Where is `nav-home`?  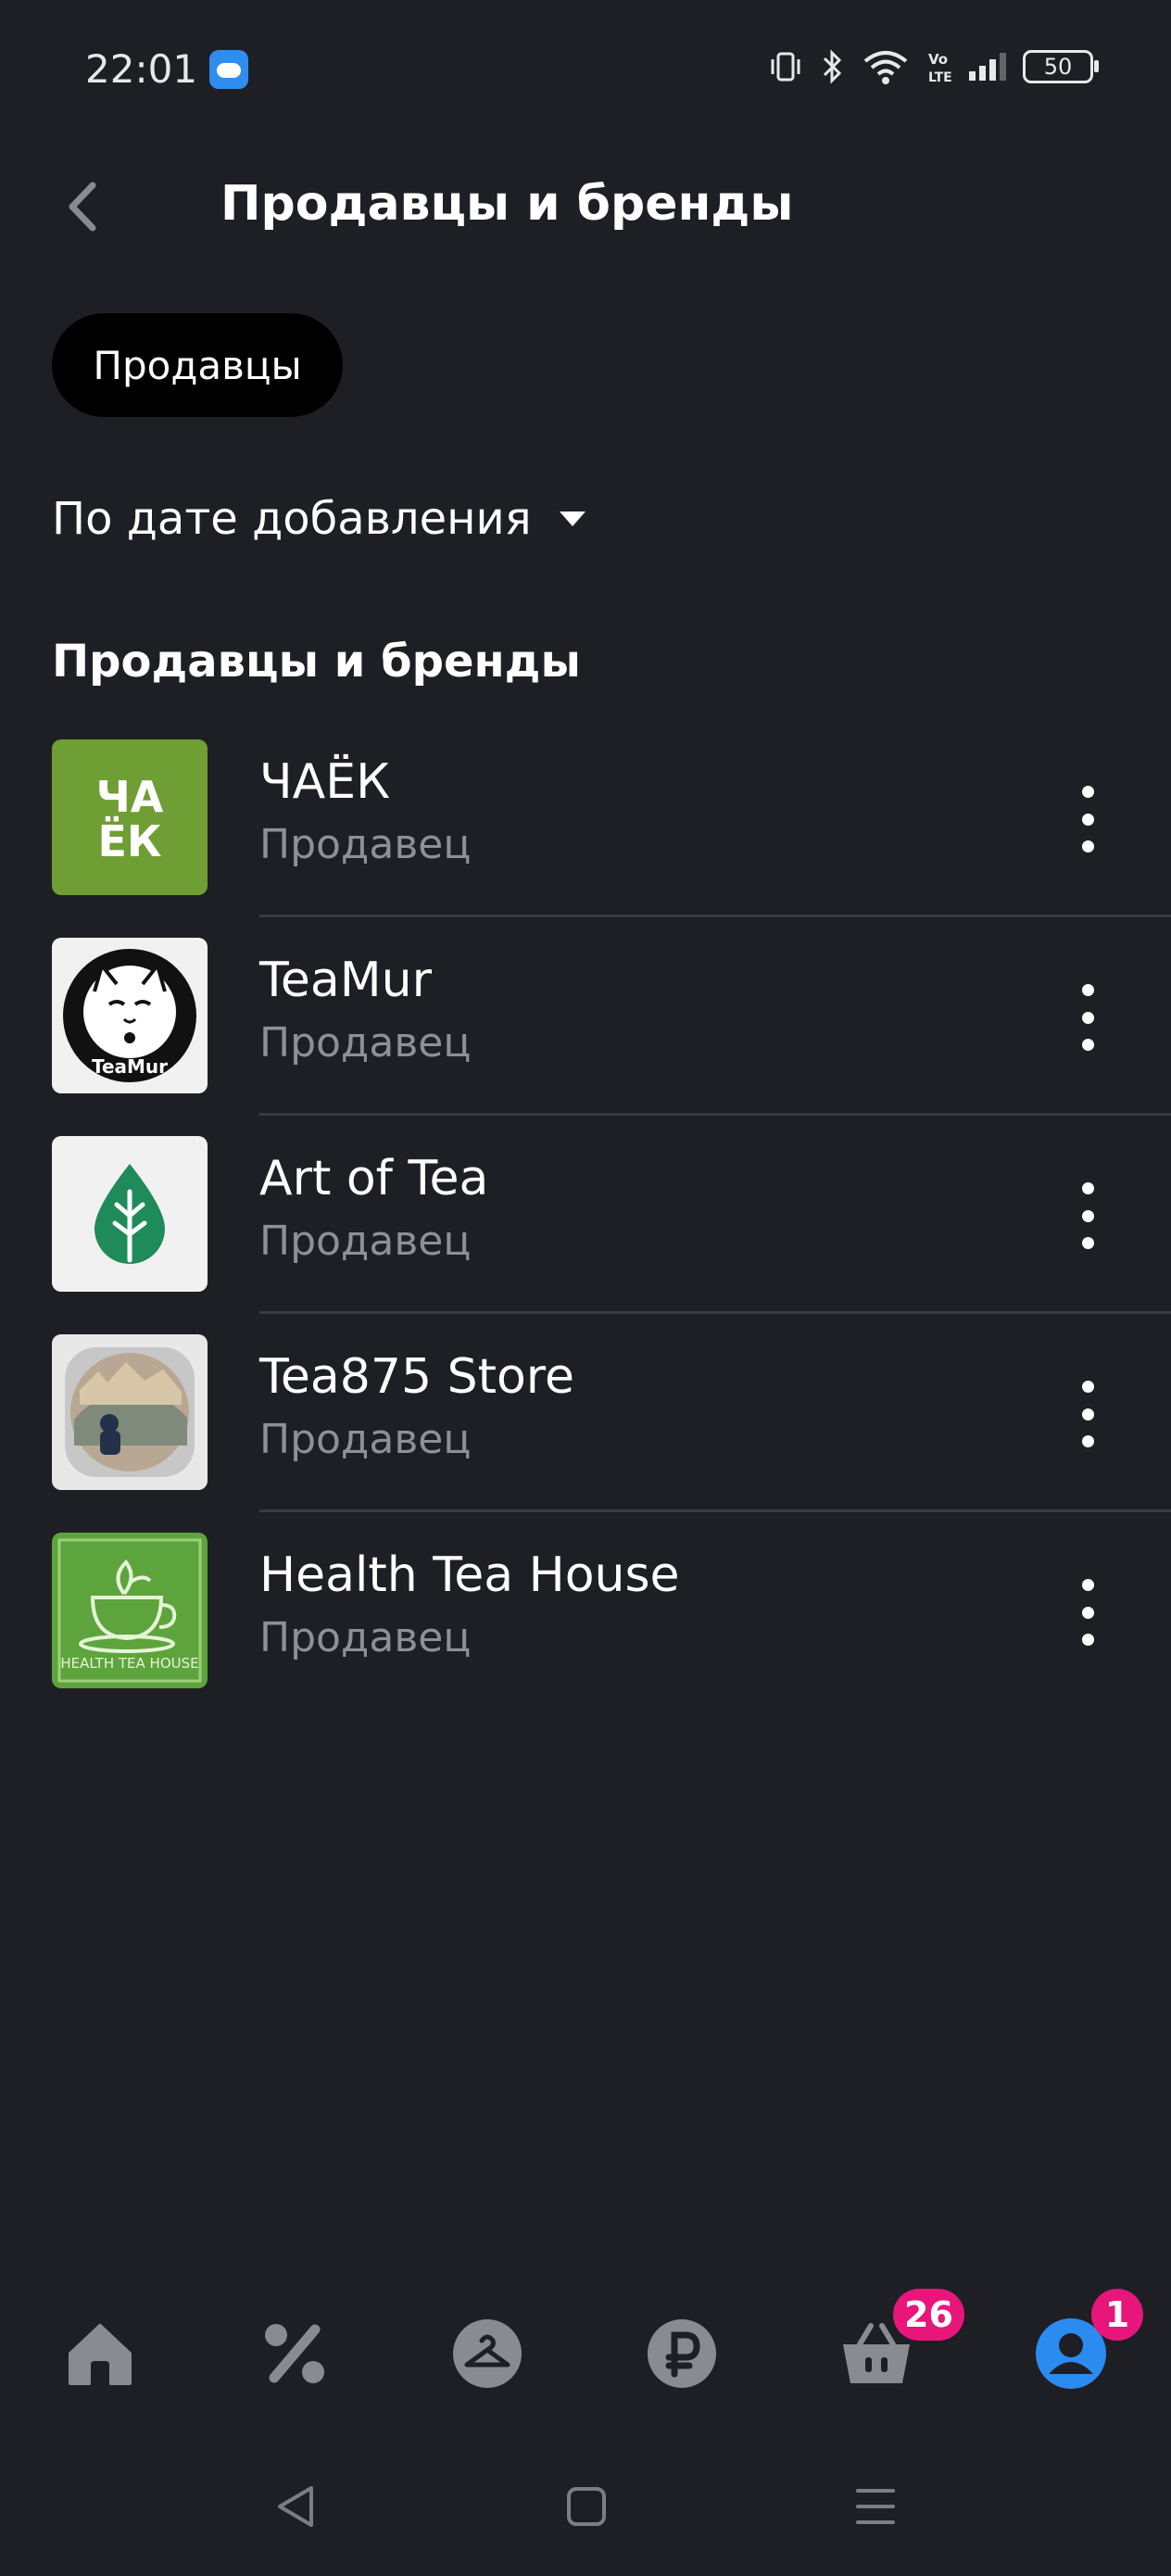 nav-home is located at coordinates (100, 2354).